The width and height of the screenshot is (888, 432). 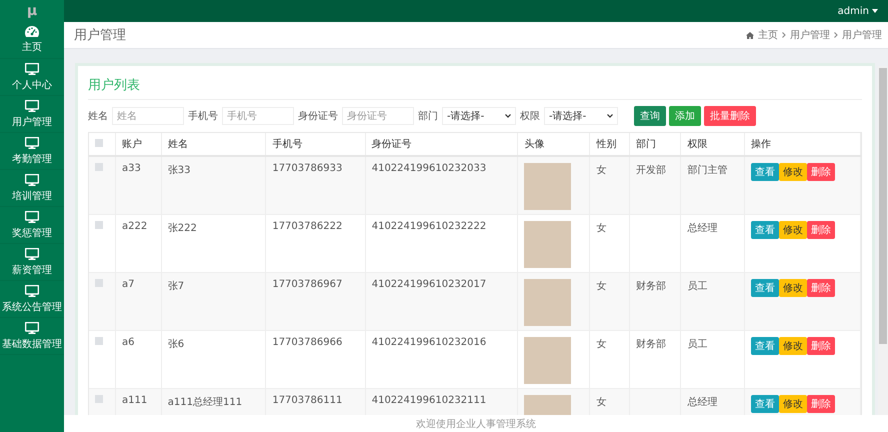 I want to click on table-cell: 部门主管, so click(x=712, y=185).